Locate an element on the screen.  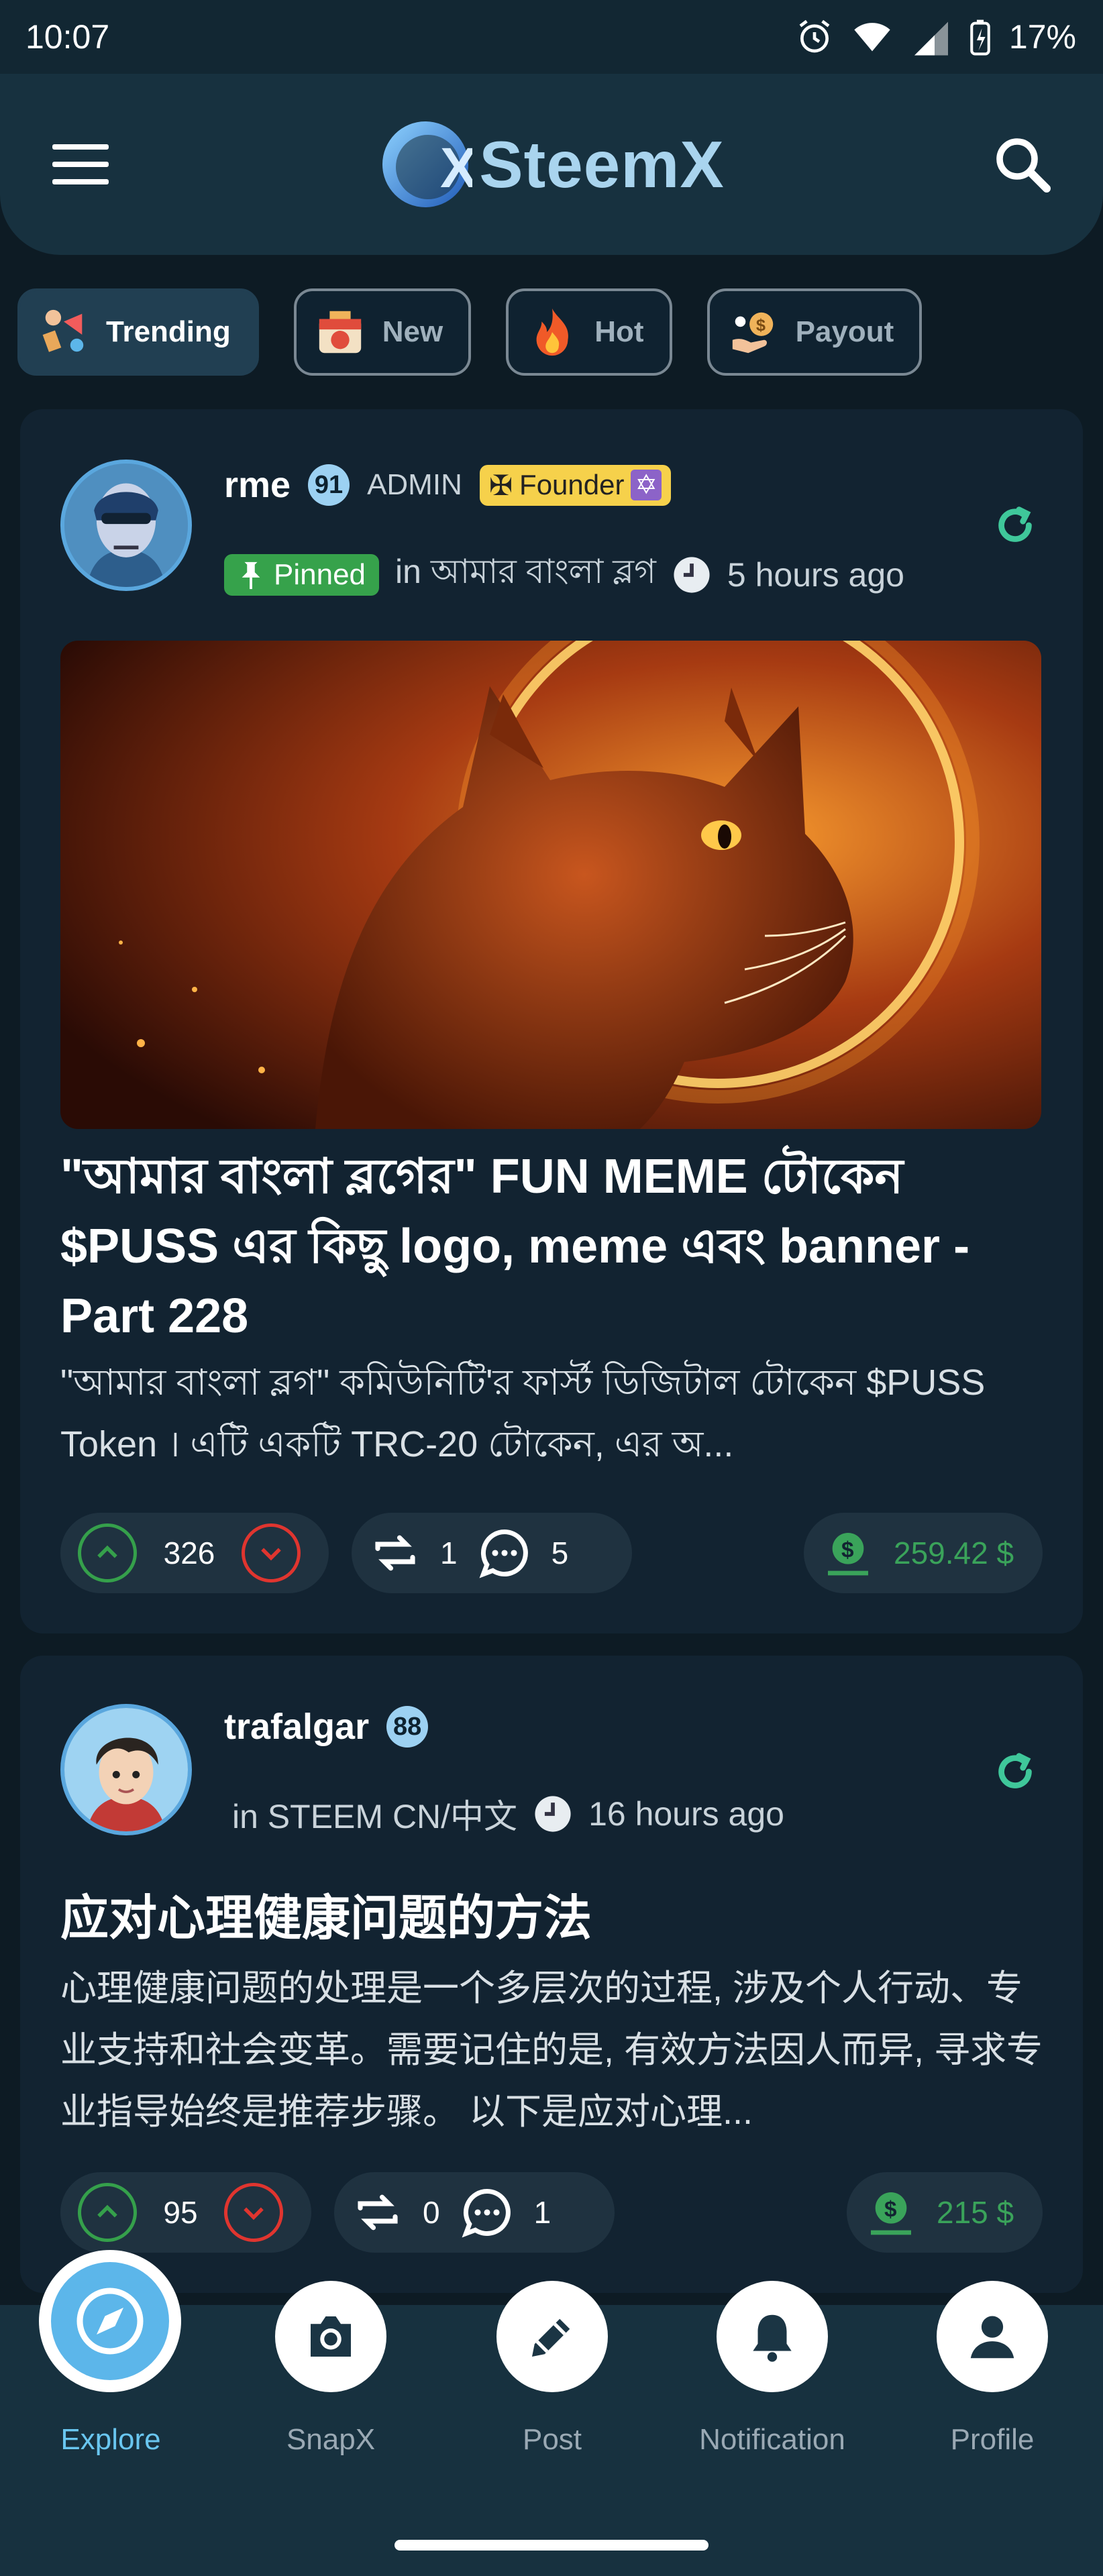
person-icon is located at coordinates (992, 2336).